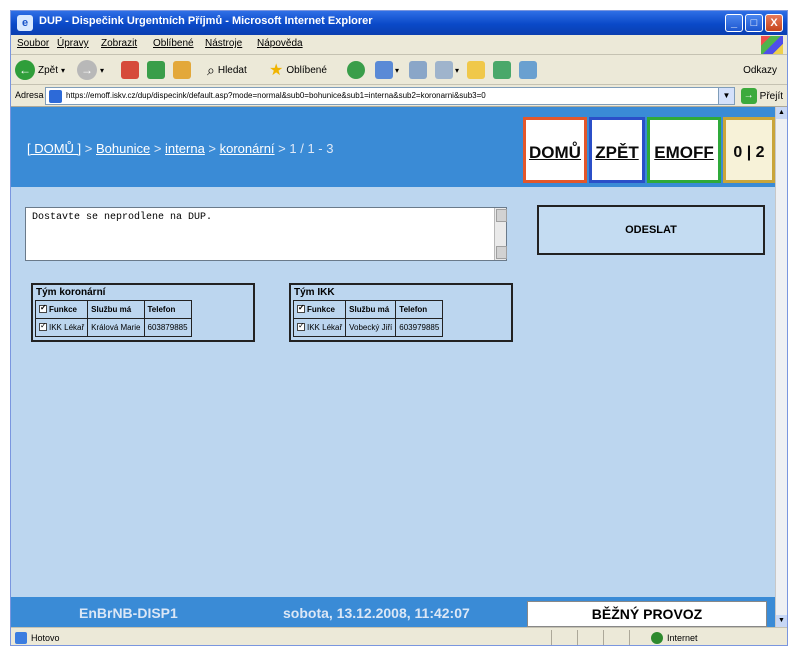 The image size is (792, 648). I want to click on history-icon, so click(384, 70).